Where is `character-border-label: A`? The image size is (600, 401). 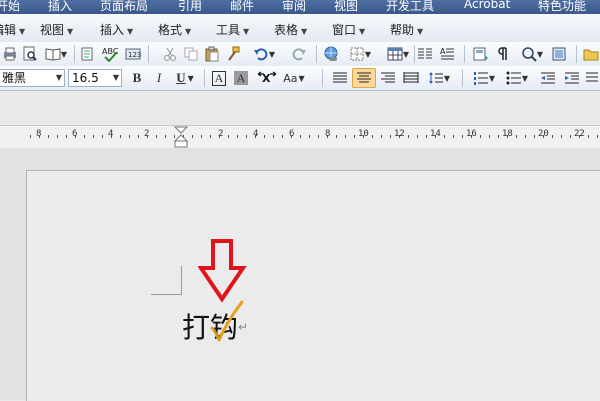
character-border-label: A is located at coordinates (219, 78).